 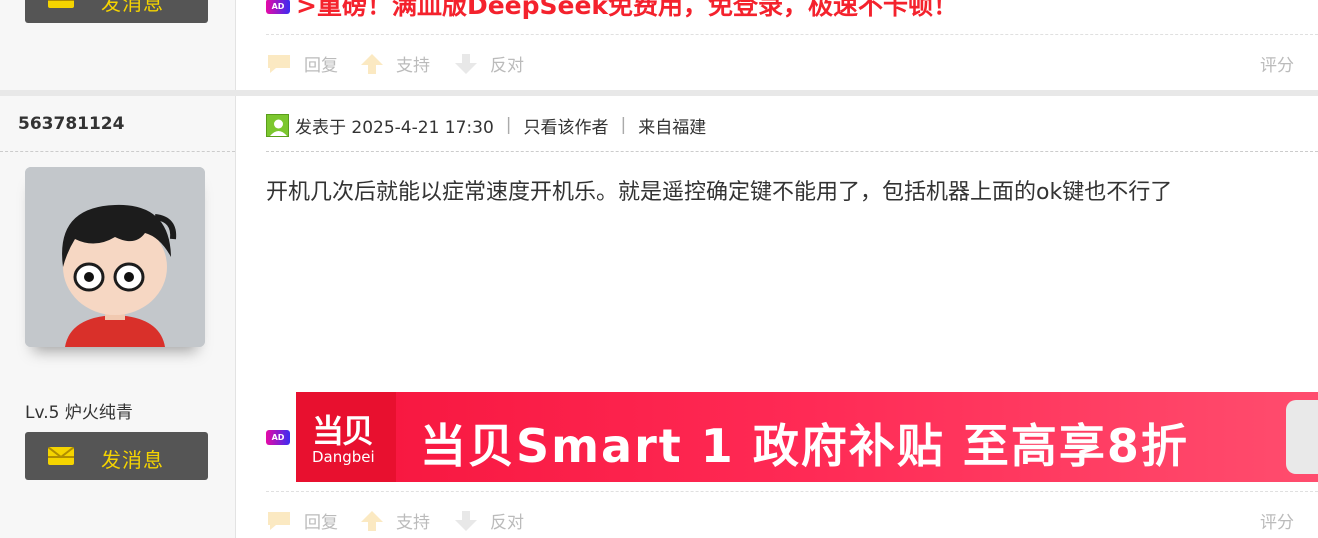 I want to click on ad-banner: 当贝 Dangbei 当贝Smart 1 政府补贴 至高享8折, so click(x=807, y=437).